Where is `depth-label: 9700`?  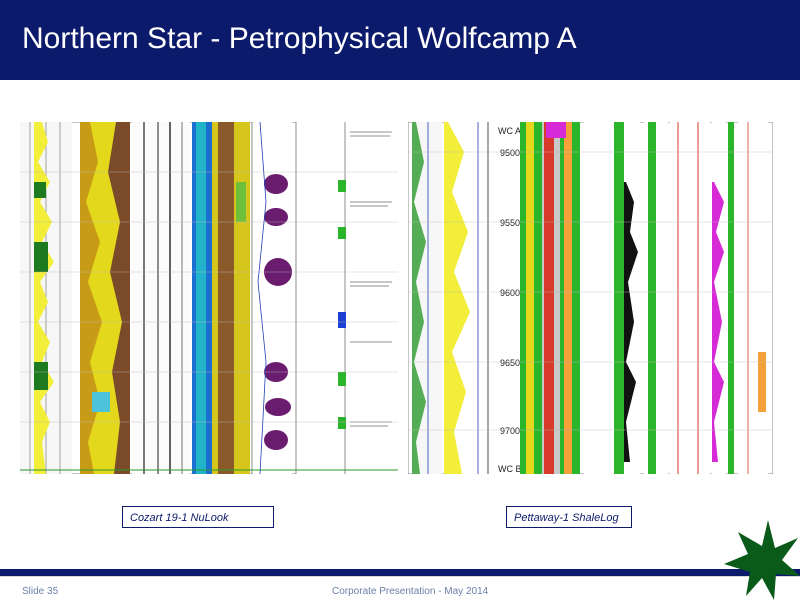
depth-label: 9700 is located at coordinates (510, 431).